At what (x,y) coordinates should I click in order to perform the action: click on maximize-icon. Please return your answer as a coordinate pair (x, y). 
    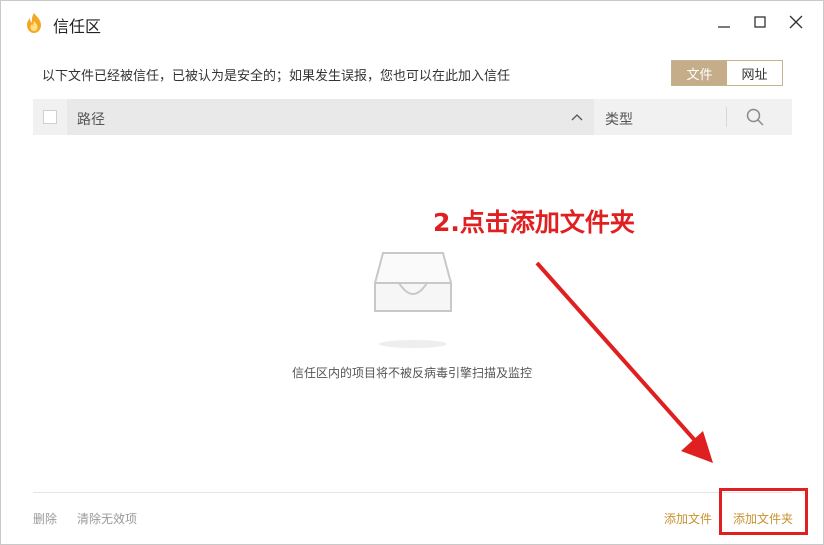
    Looking at the image, I should click on (760, 22).